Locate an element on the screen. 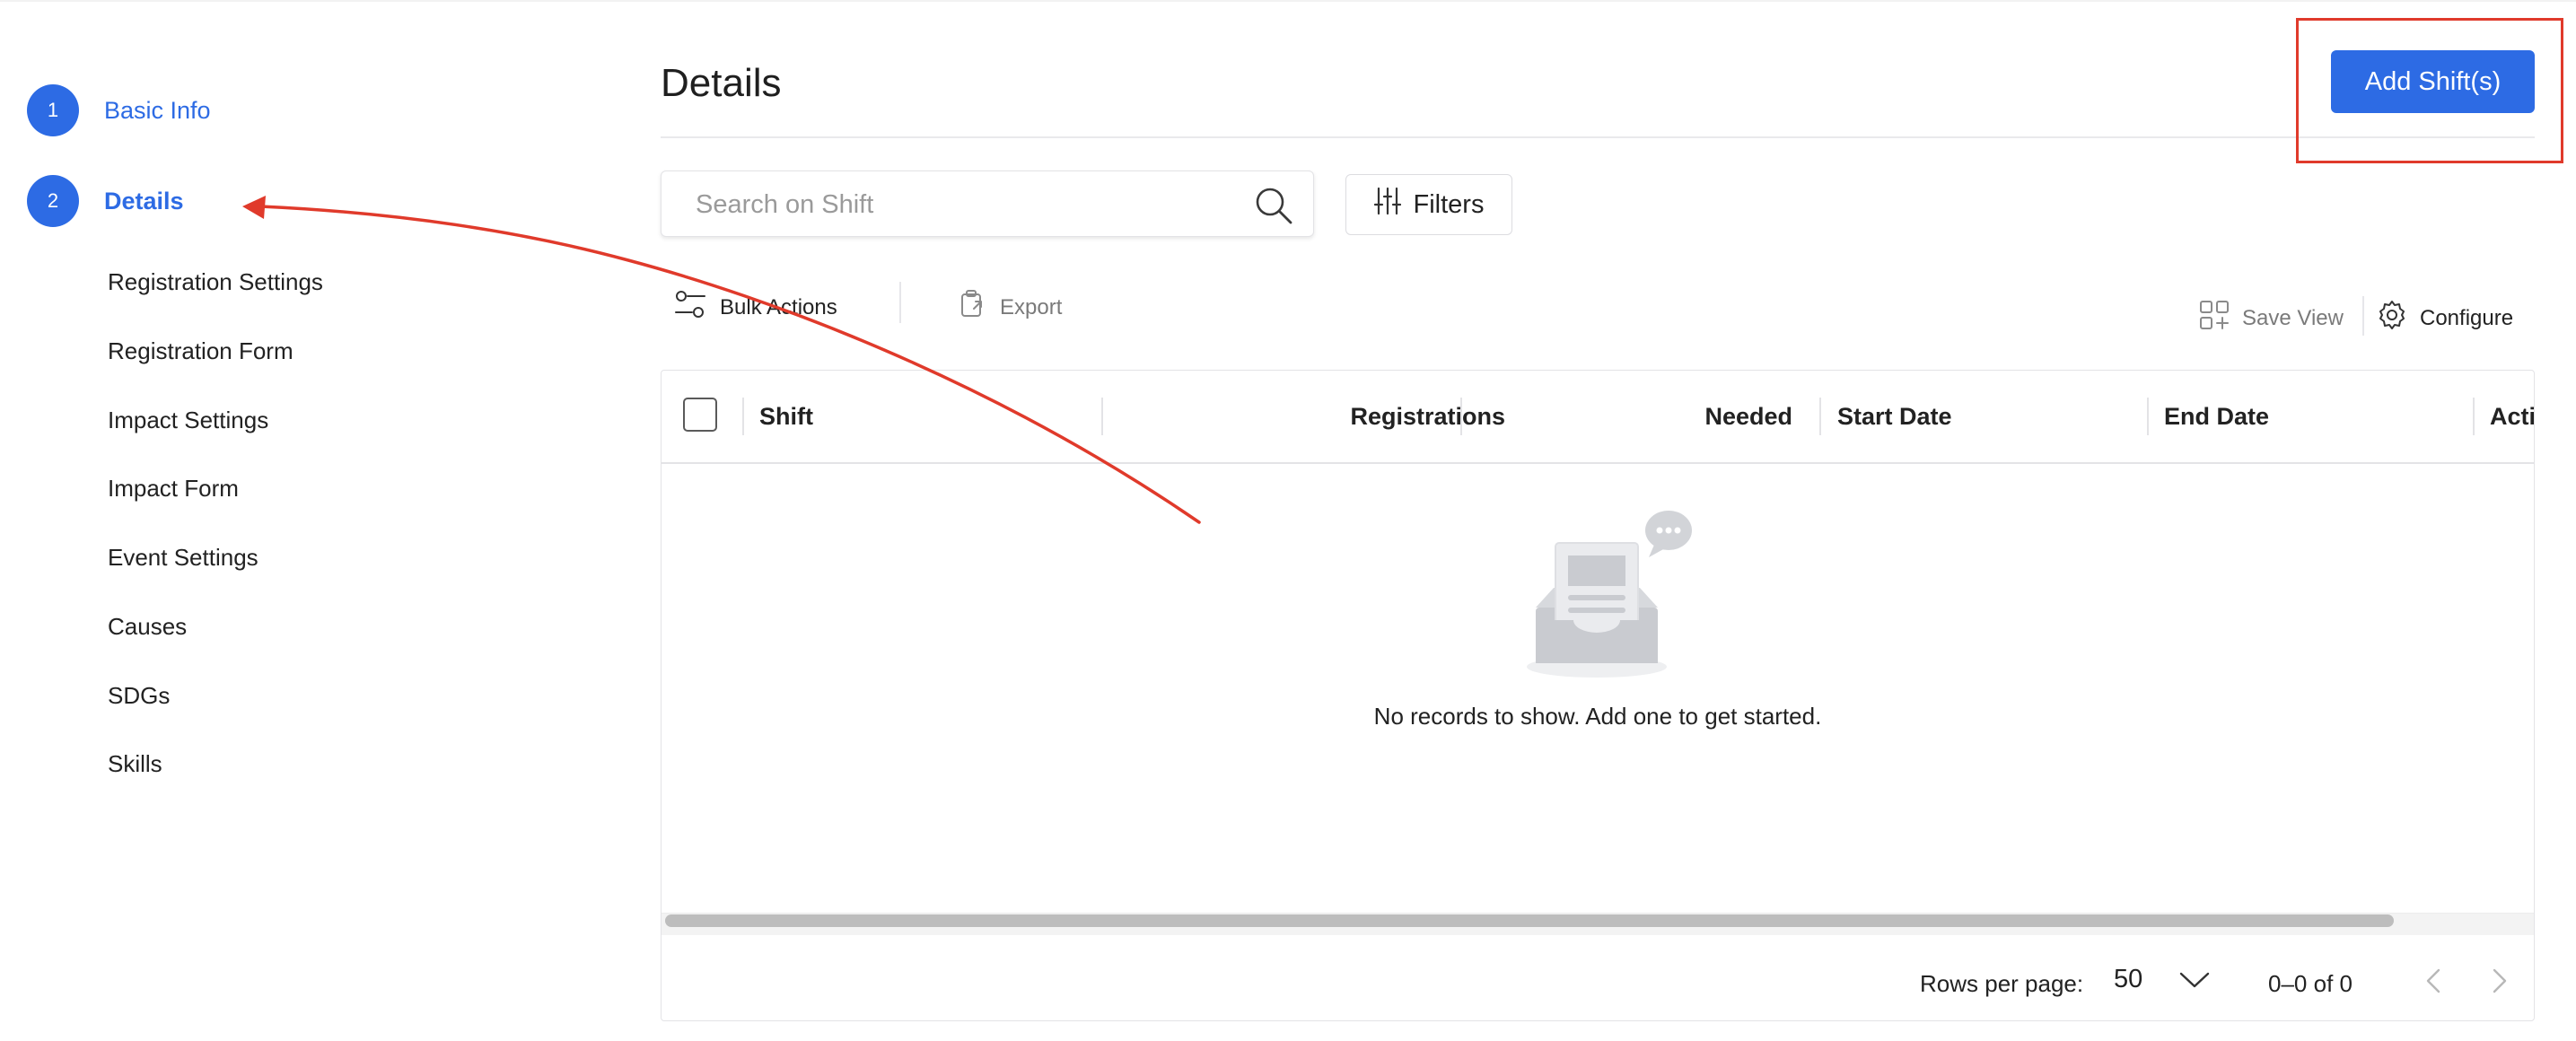 The width and height of the screenshot is (2576, 1041). subnav-sdgs: SDGs is located at coordinates (139, 696).